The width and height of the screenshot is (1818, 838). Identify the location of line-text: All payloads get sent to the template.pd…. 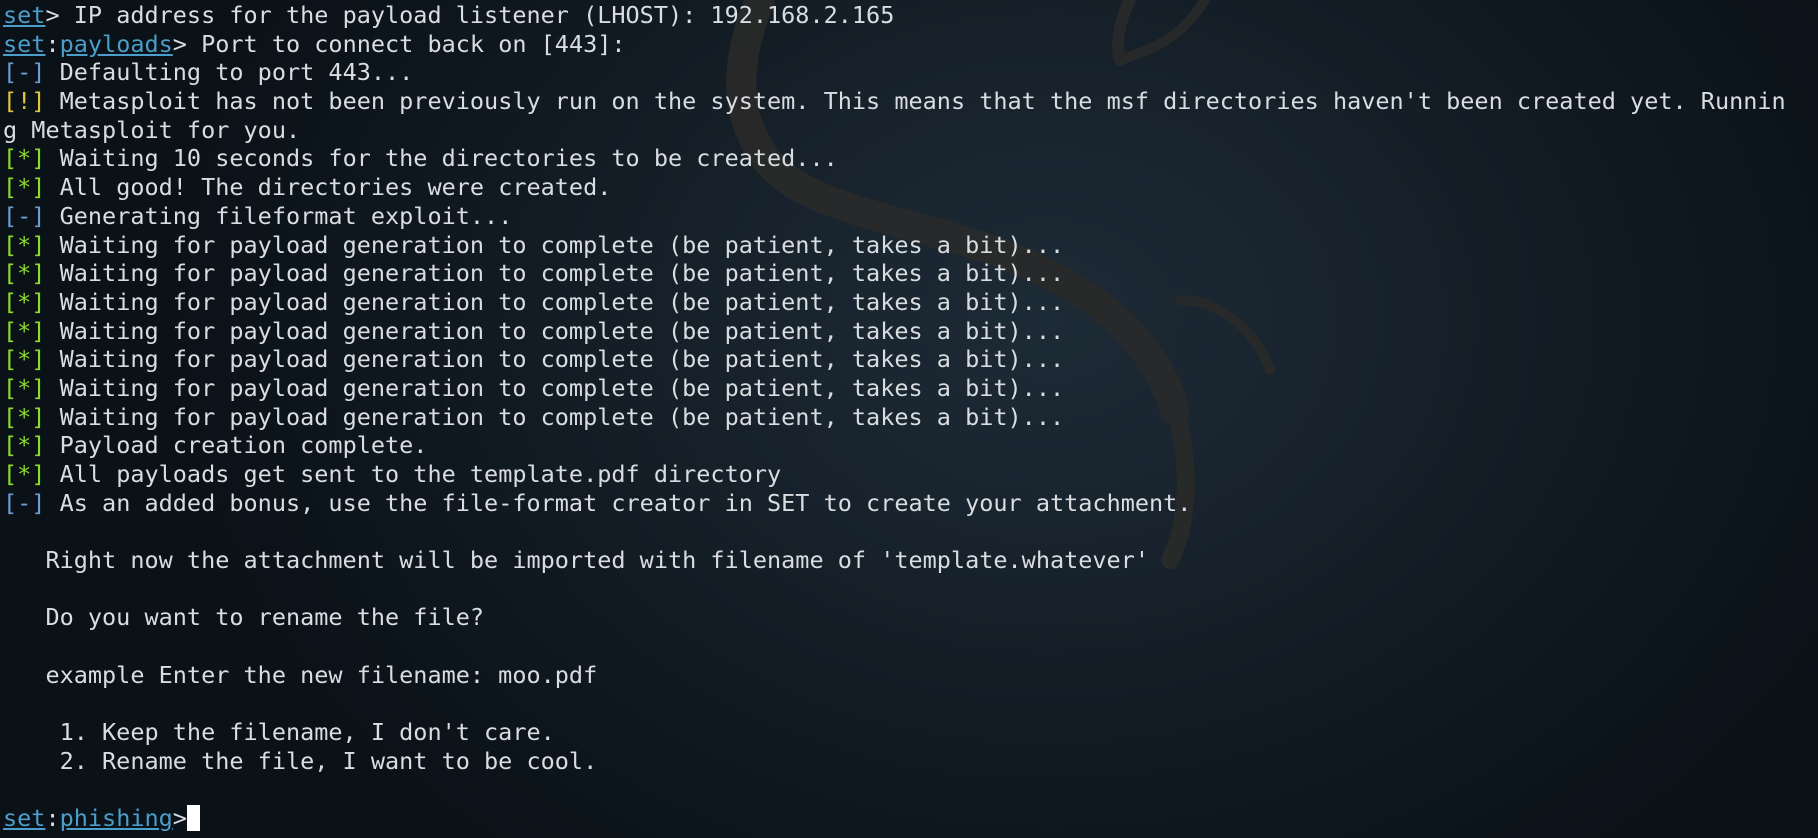
(413, 474).